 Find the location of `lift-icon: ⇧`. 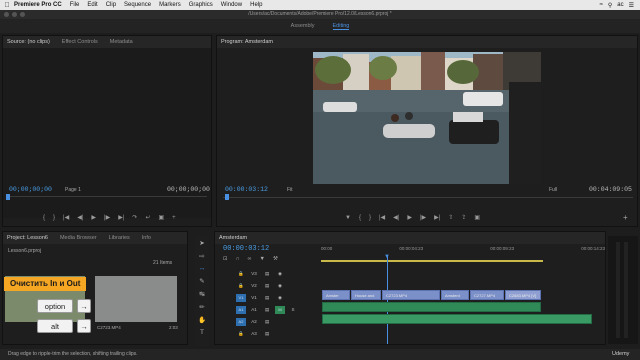

lift-icon: ⇧ is located at coordinates (450, 217).